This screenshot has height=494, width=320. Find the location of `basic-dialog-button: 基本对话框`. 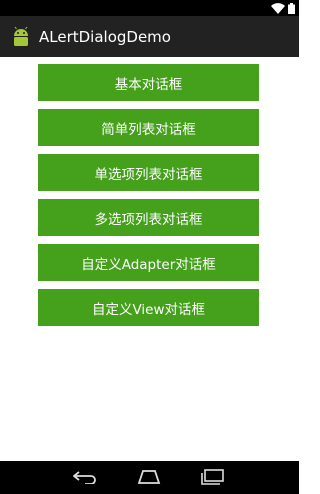

basic-dialog-button: 基本对话框 is located at coordinates (148, 82).